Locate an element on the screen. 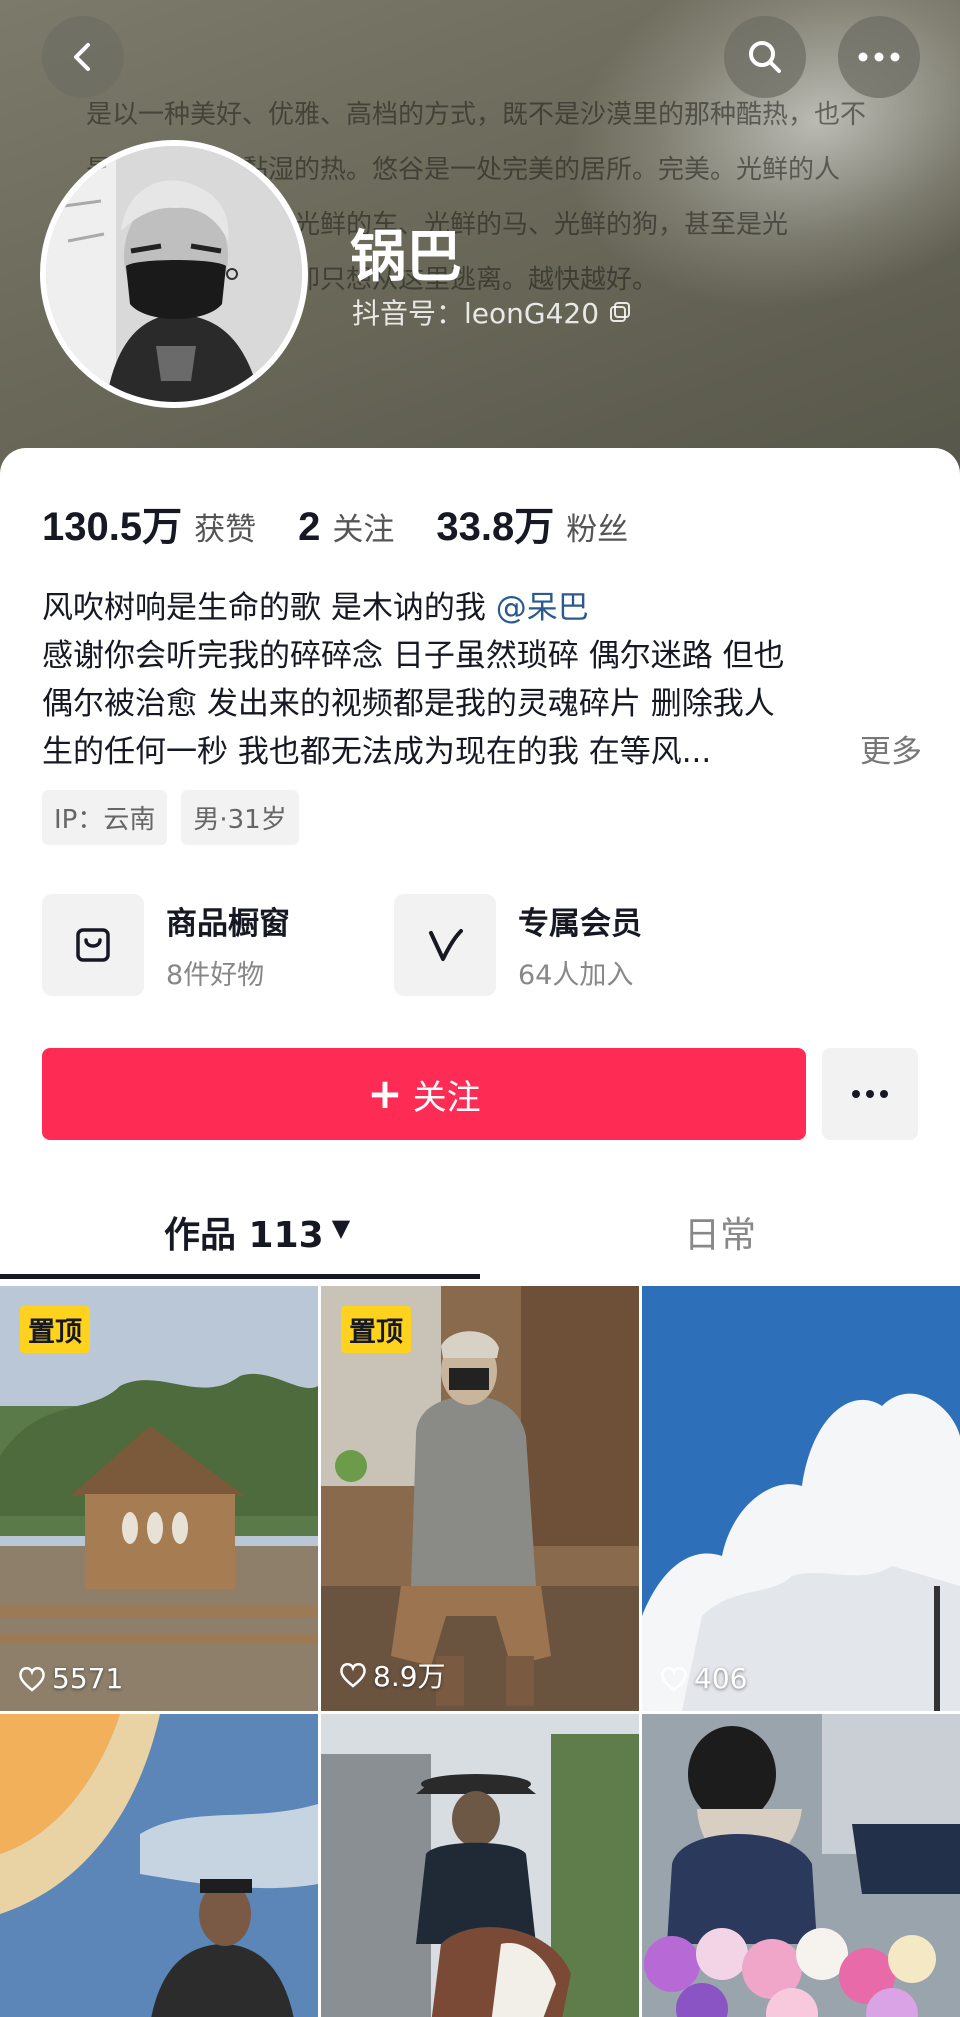 Image resolution: width=960 pixels, height=2017 pixels. likes-count-text: 406 is located at coordinates (721, 1678).